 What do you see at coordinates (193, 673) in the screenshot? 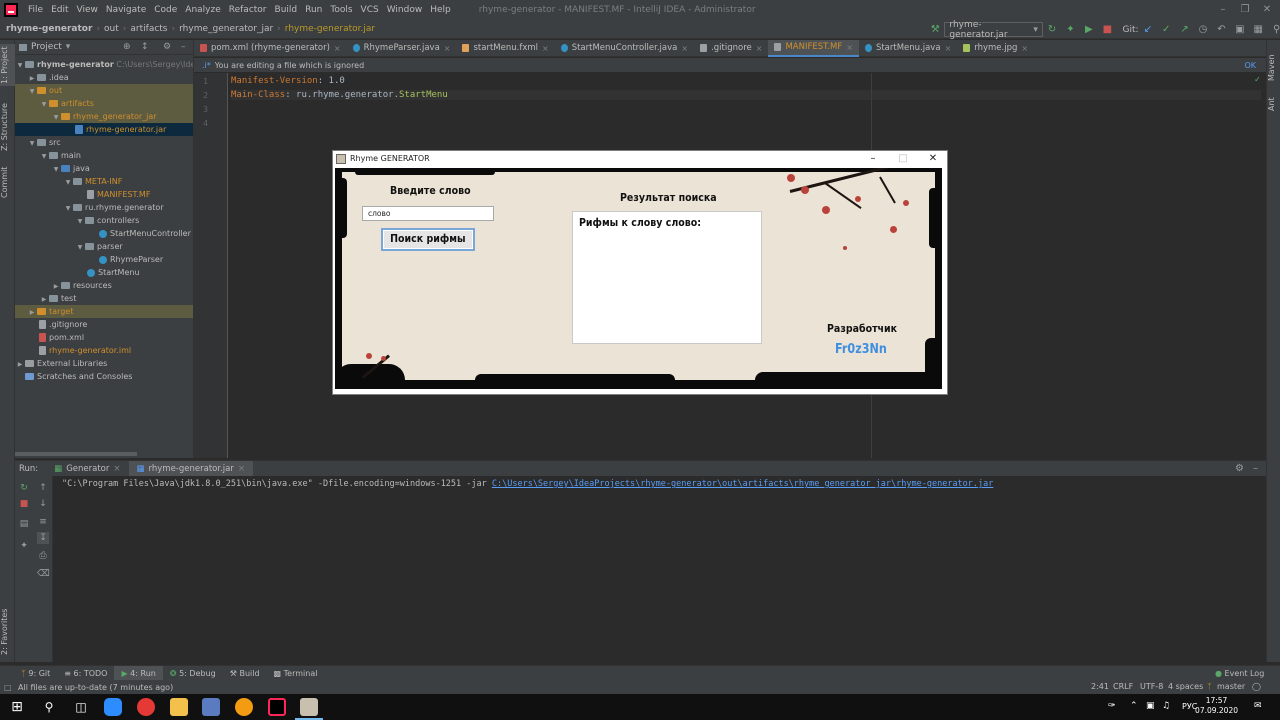
I see `bottom-tab-debug: ❂ 5: Debug` at bounding box center [193, 673].